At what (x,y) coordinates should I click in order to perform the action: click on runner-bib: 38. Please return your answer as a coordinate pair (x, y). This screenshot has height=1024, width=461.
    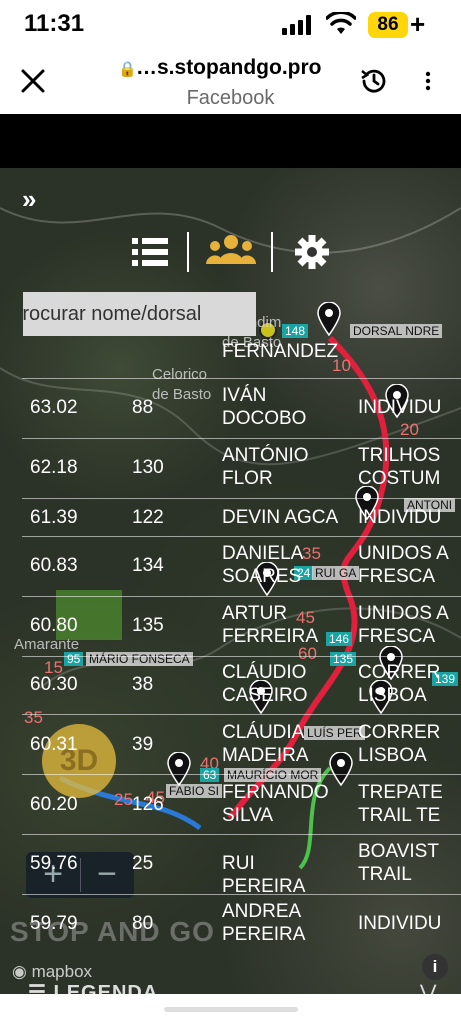
    Looking at the image, I should click on (143, 684).